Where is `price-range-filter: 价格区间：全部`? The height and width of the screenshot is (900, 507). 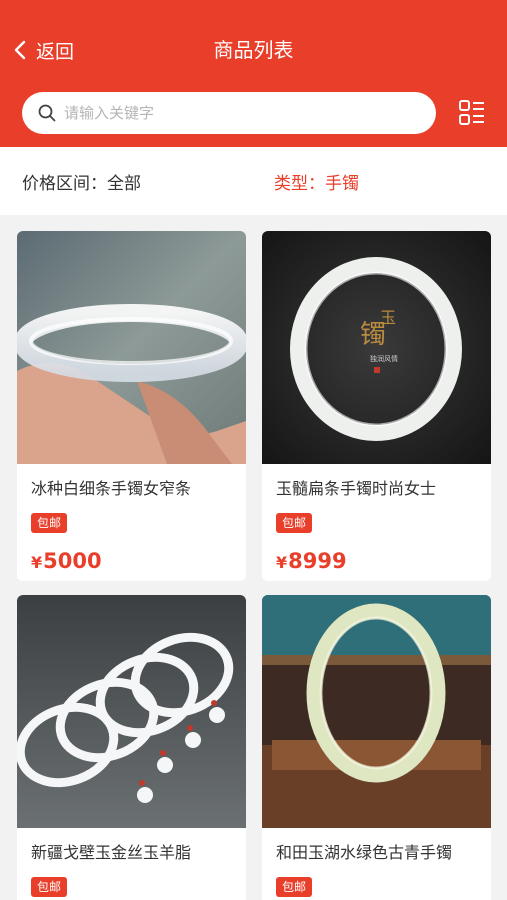
price-range-filter: 价格区间：全部 is located at coordinates (81, 181).